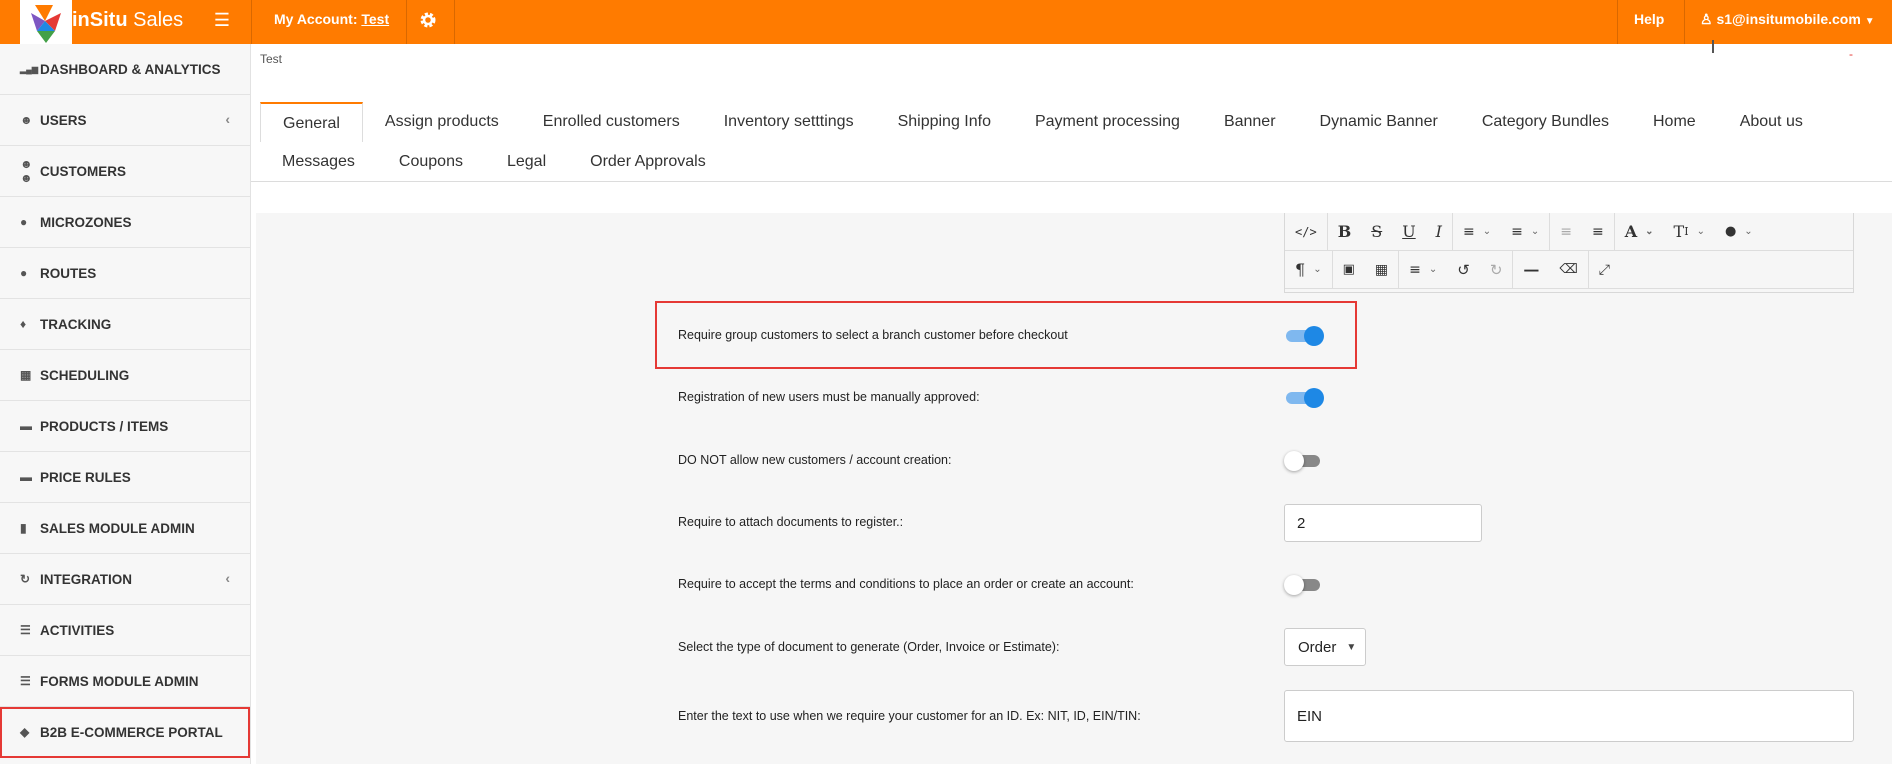  What do you see at coordinates (1566, 232) in the screenshot?
I see `outdent-icon: ≡` at bounding box center [1566, 232].